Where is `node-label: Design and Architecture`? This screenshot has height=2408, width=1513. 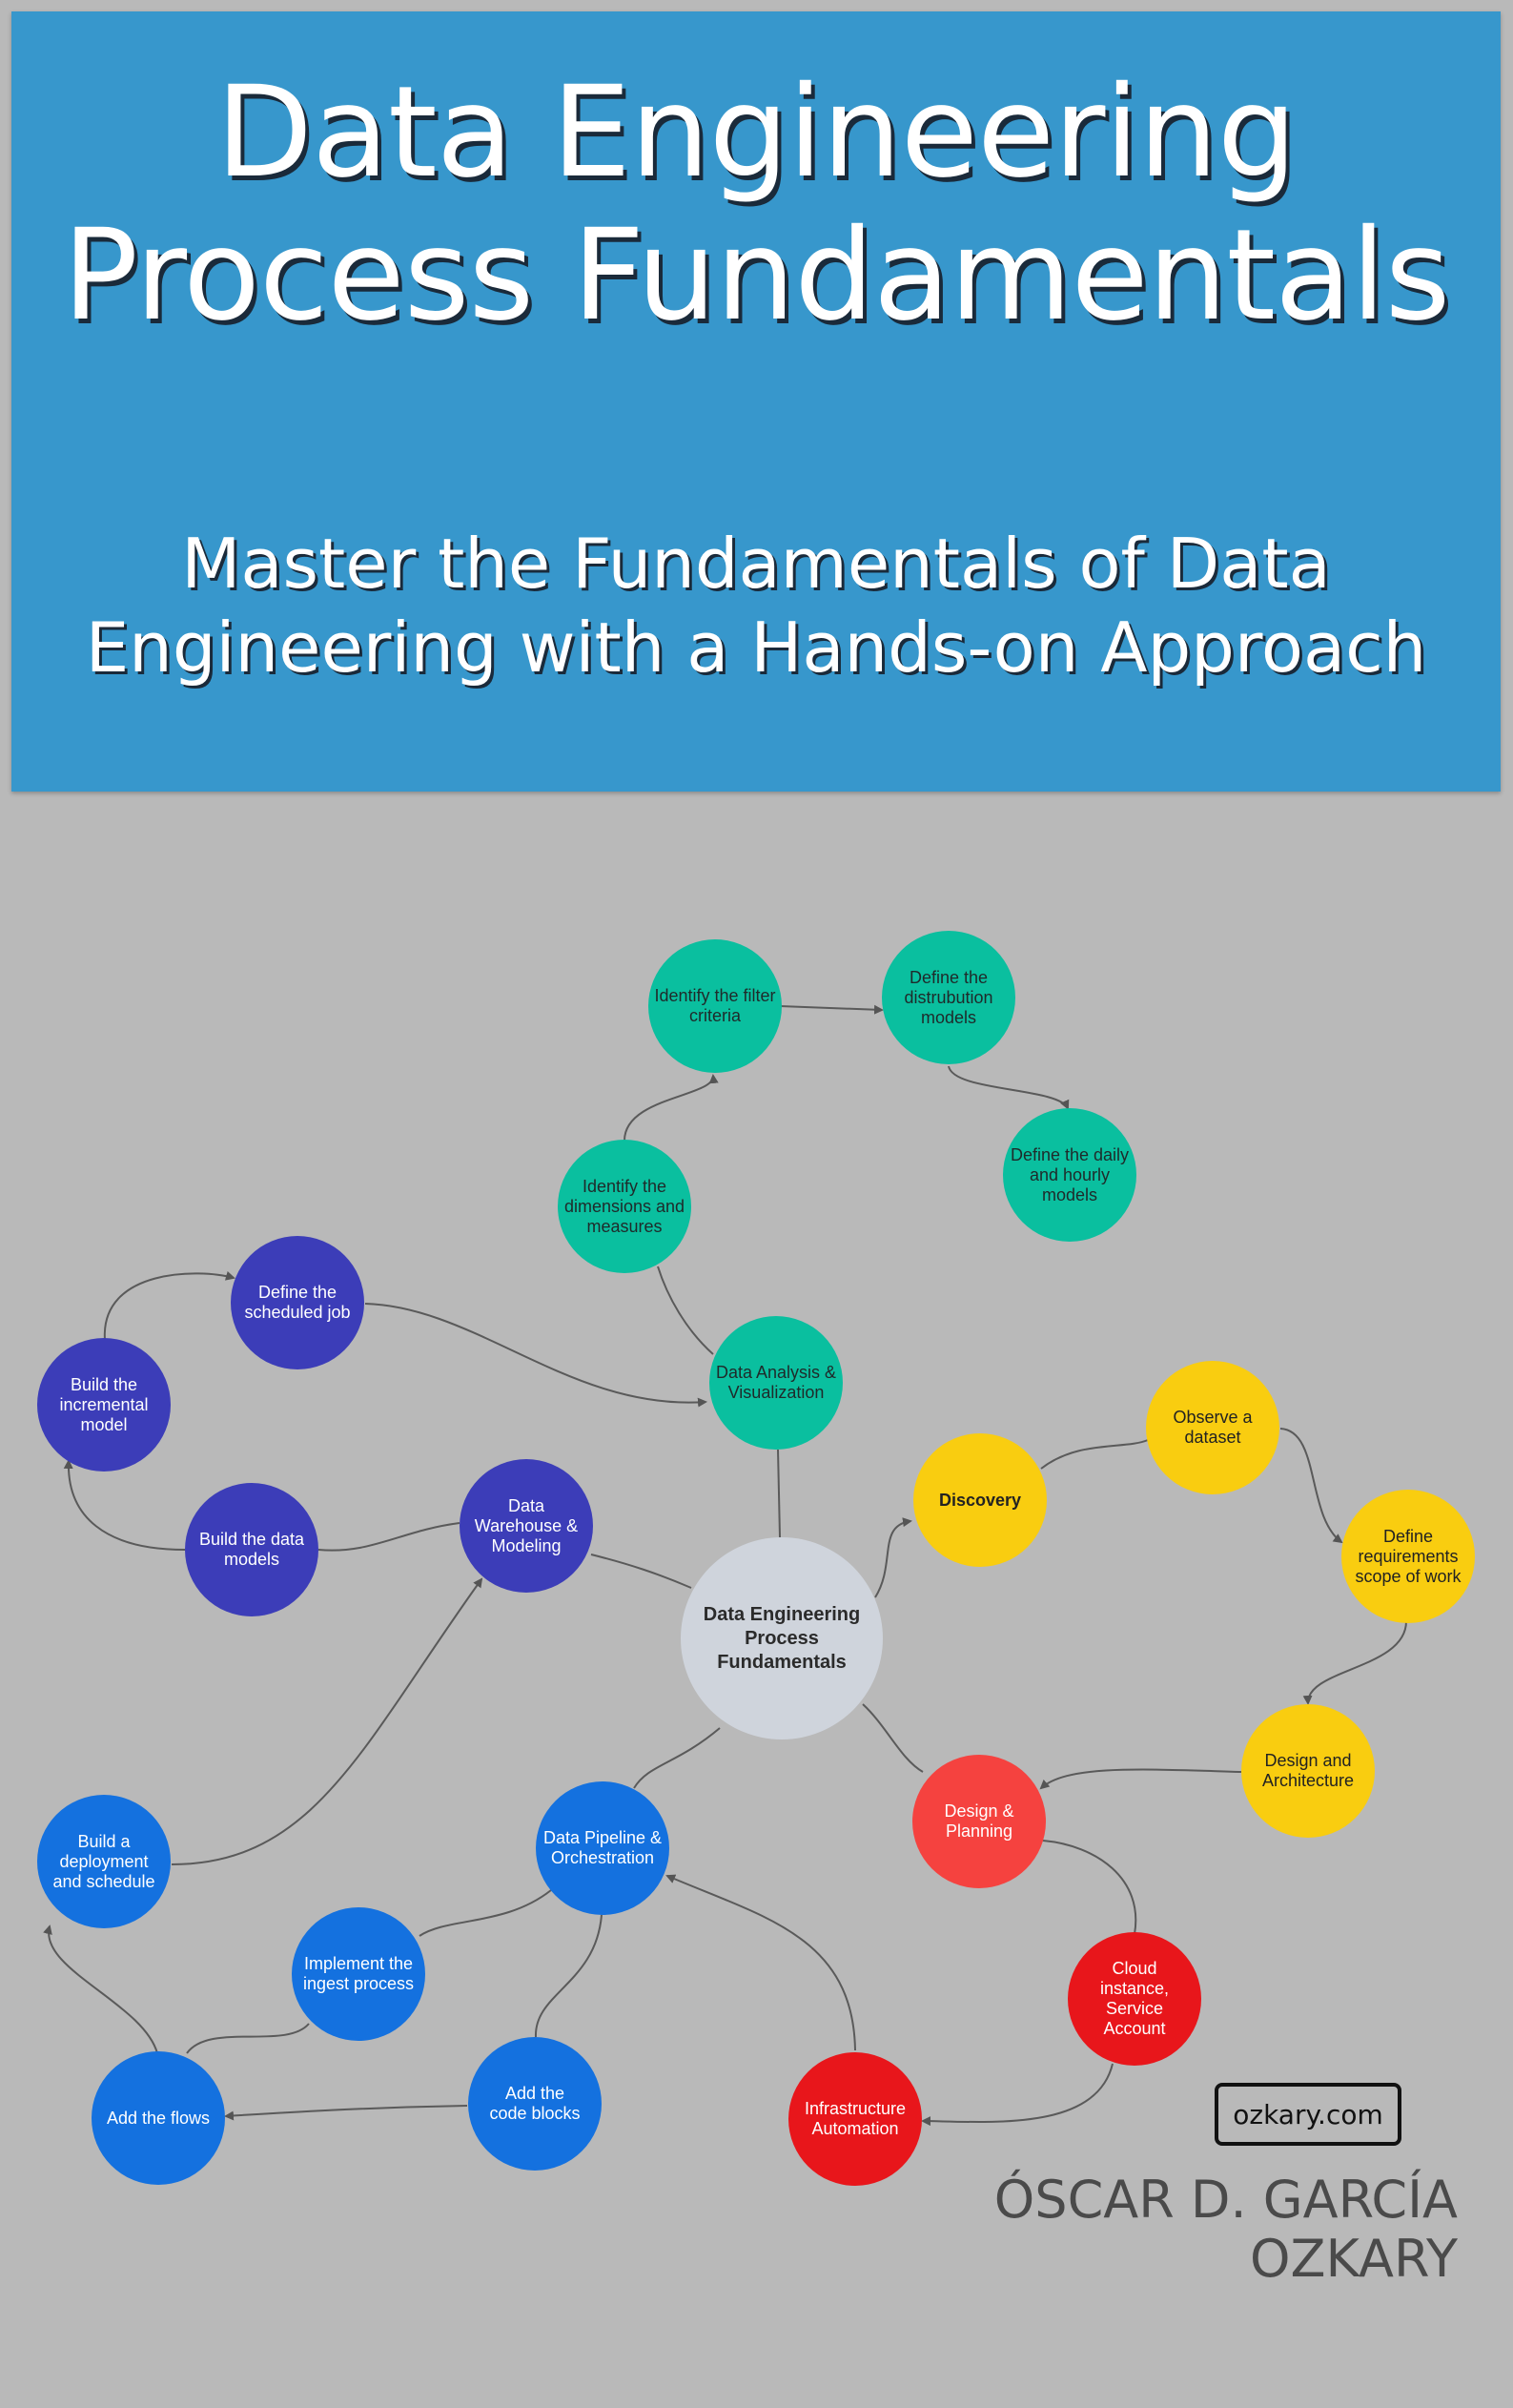 node-label: Design and Architecture is located at coordinates (1308, 1770).